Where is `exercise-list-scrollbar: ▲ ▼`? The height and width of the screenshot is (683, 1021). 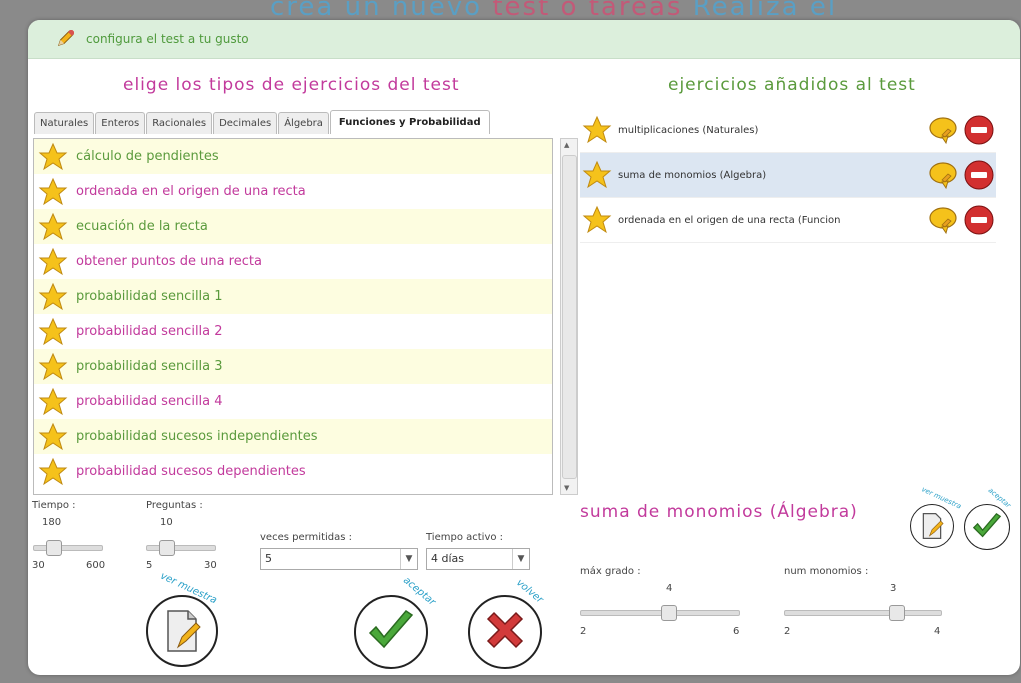
exercise-list-scrollbar: ▲ ▼ is located at coordinates (569, 316).